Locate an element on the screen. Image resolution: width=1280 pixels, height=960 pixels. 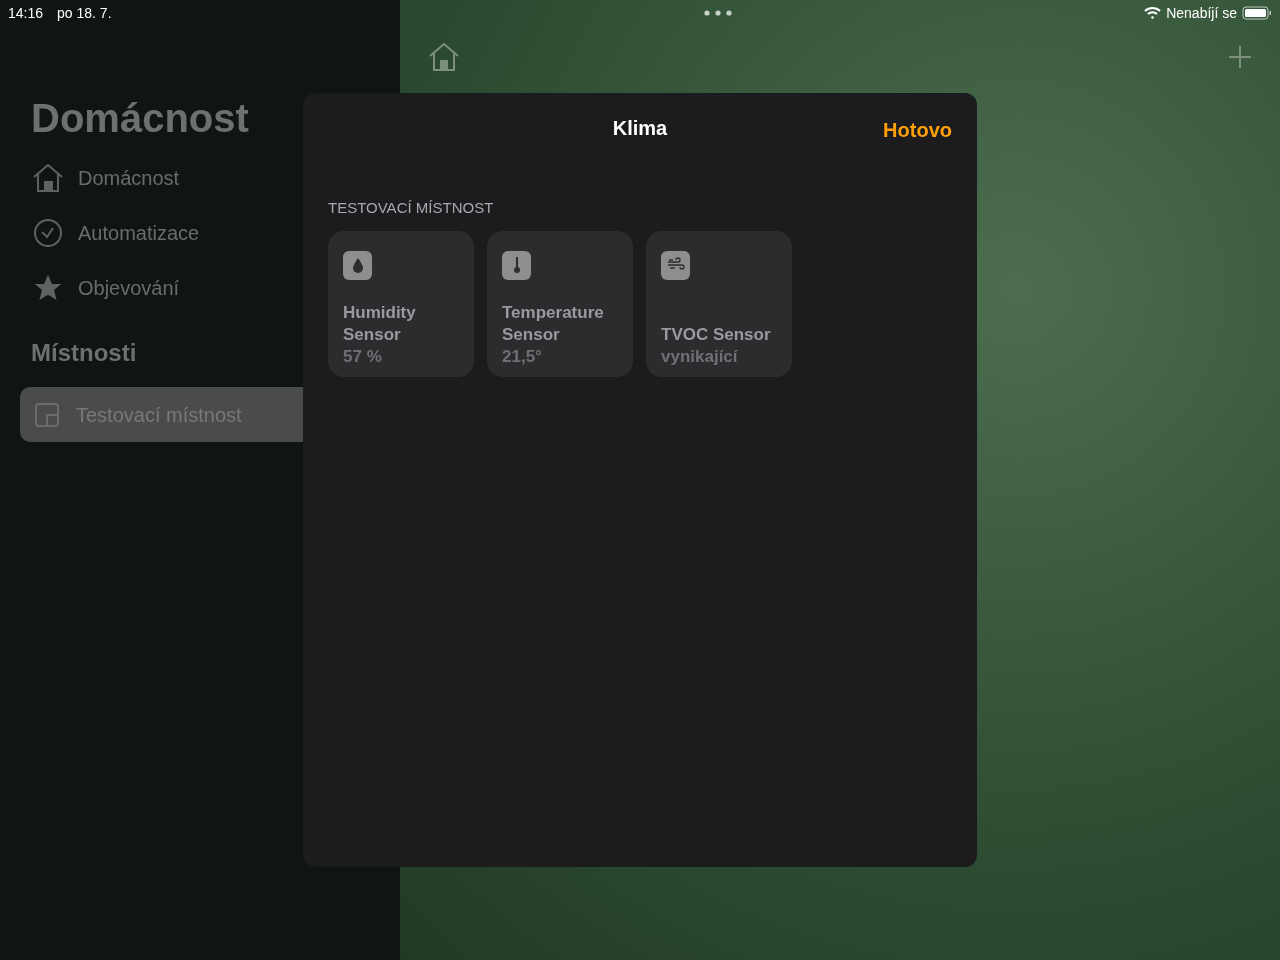
room-icon is located at coordinates (47, 414).